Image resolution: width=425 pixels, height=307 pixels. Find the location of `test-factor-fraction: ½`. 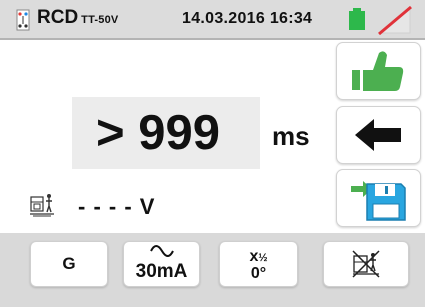

test-factor-fraction: ½ is located at coordinates (263, 258).